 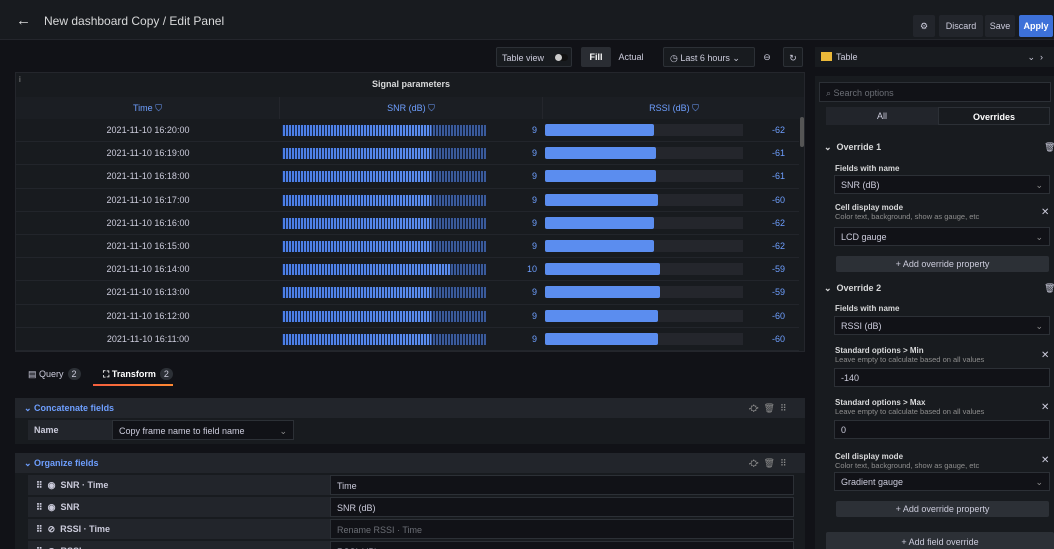 What do you see at coordinates (1000, 26) in the screenshot?
I see `save-button: Save` at bounding box center [1000, 26].